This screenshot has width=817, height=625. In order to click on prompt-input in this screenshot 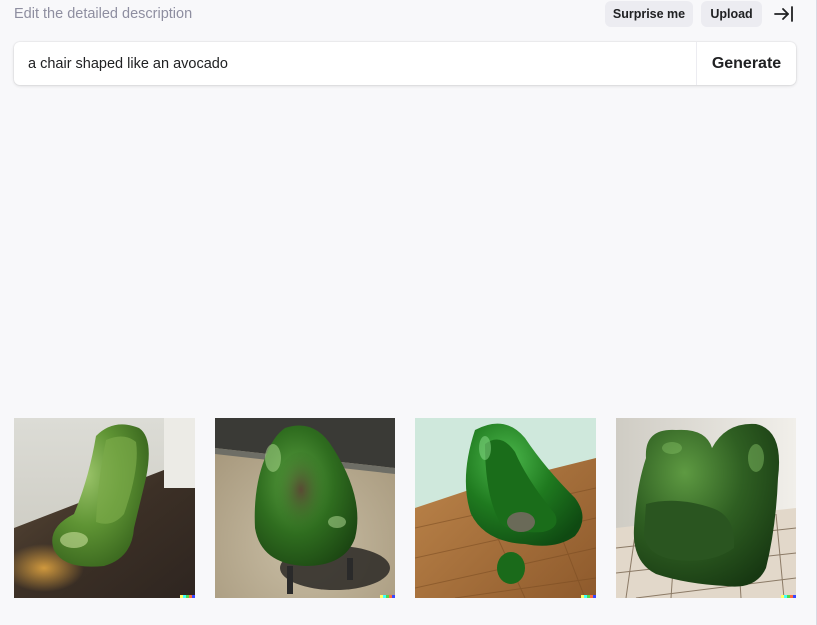, I will do `click(355, 63)`.